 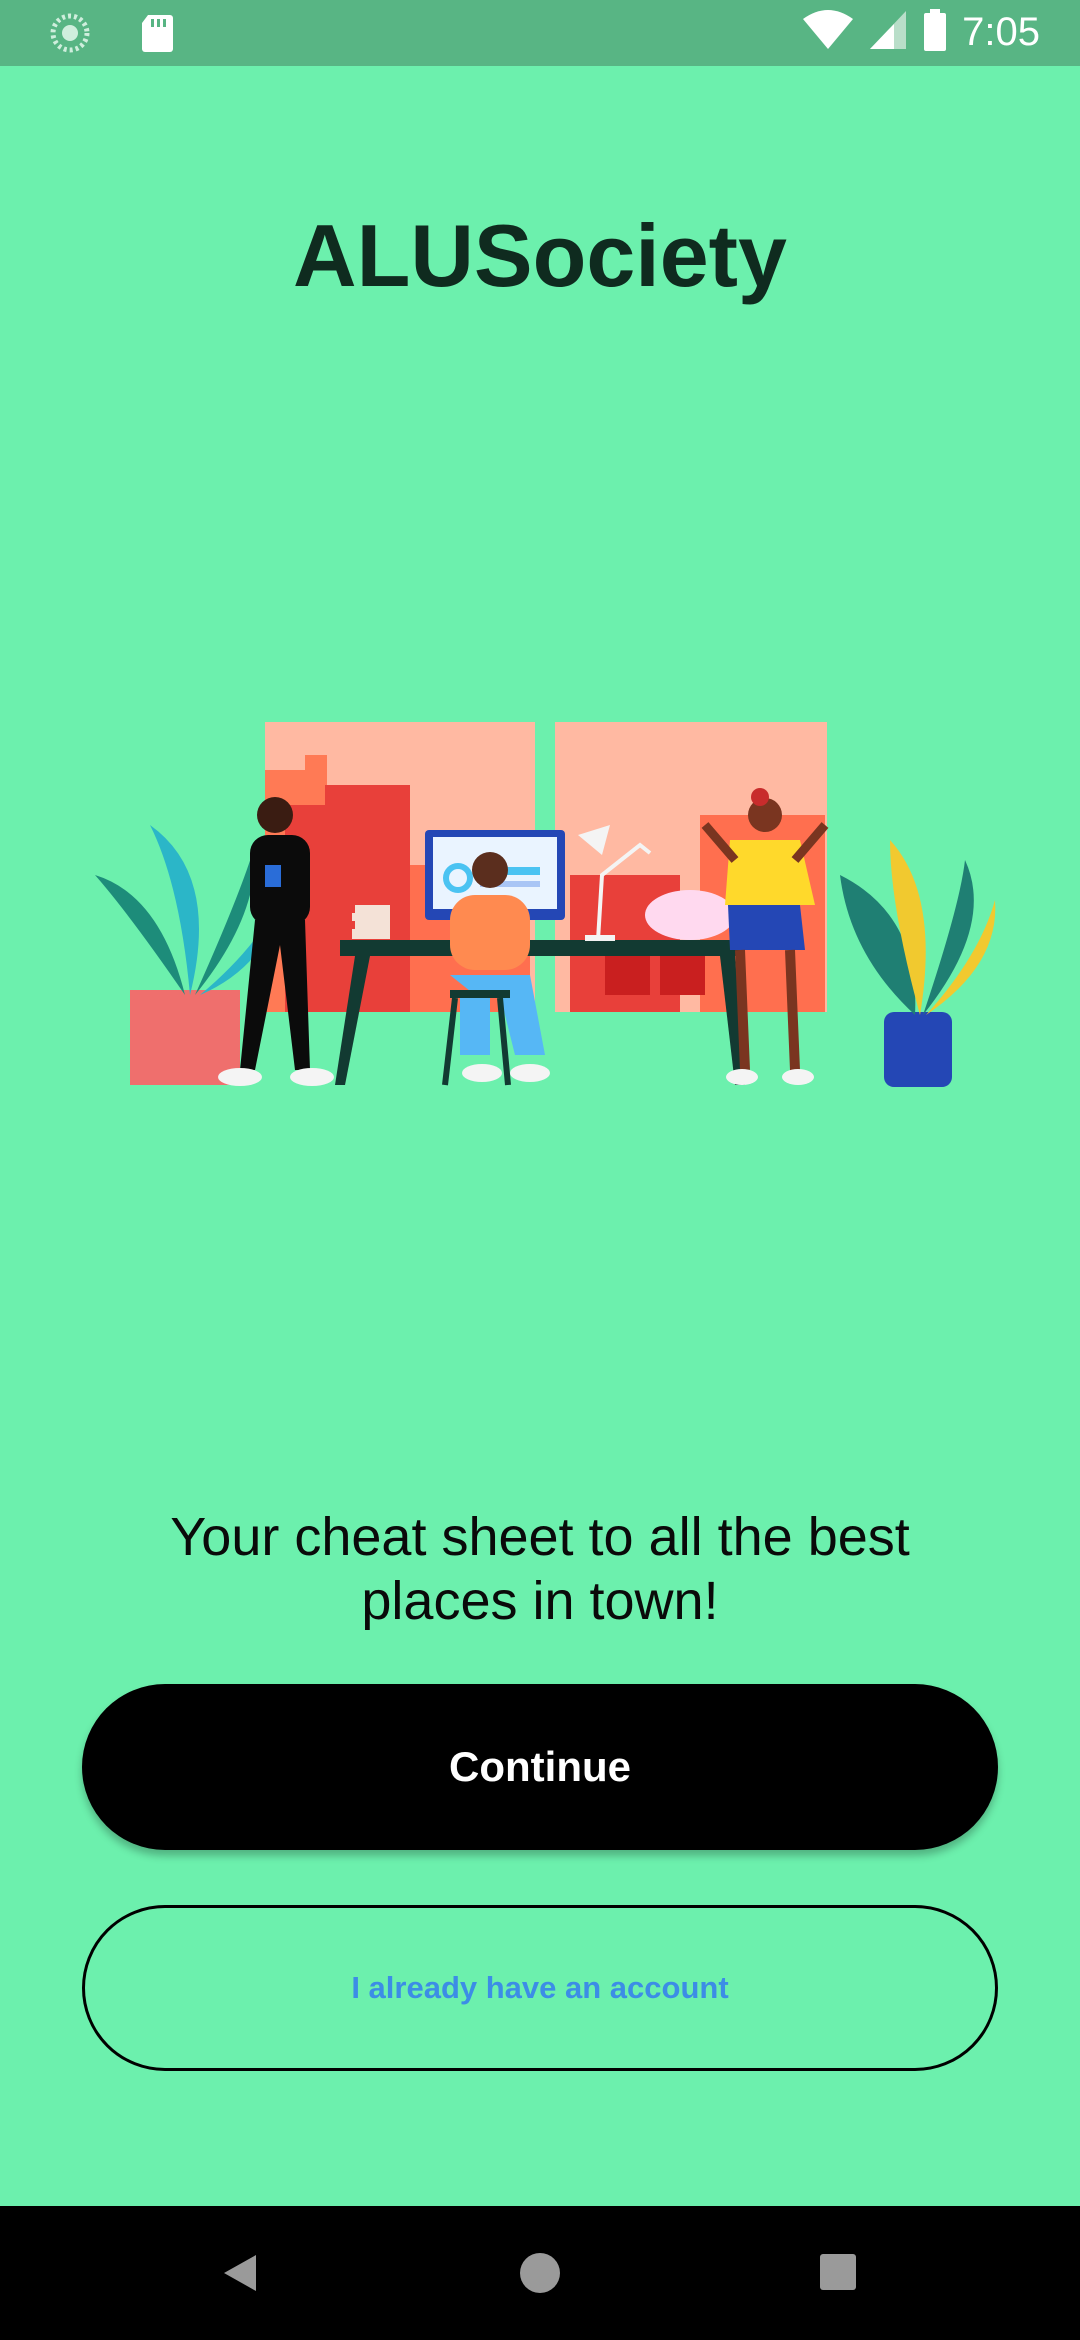 What do you see at coordinates (935, 32) in the screenshot?
I see `battery-icon` at bounding box center [935, 32].